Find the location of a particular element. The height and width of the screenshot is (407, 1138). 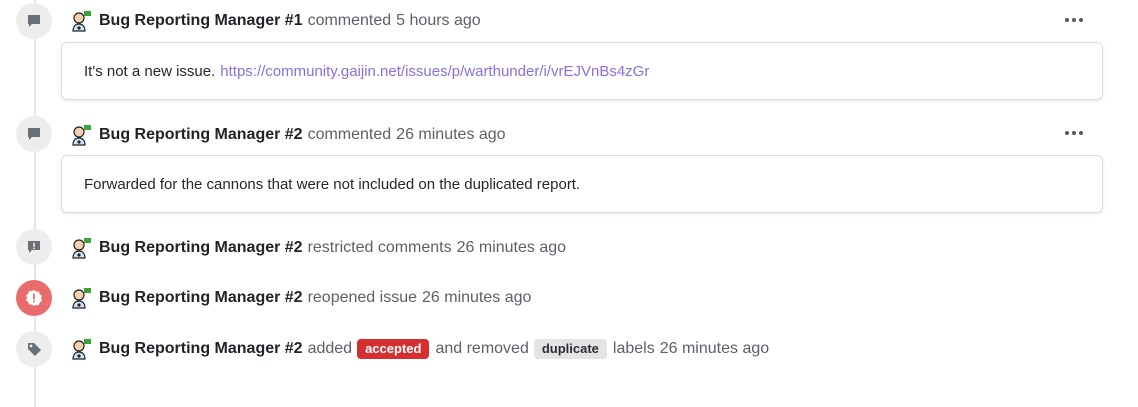

reopened-alert-icon is located at coordinates (34, 298).